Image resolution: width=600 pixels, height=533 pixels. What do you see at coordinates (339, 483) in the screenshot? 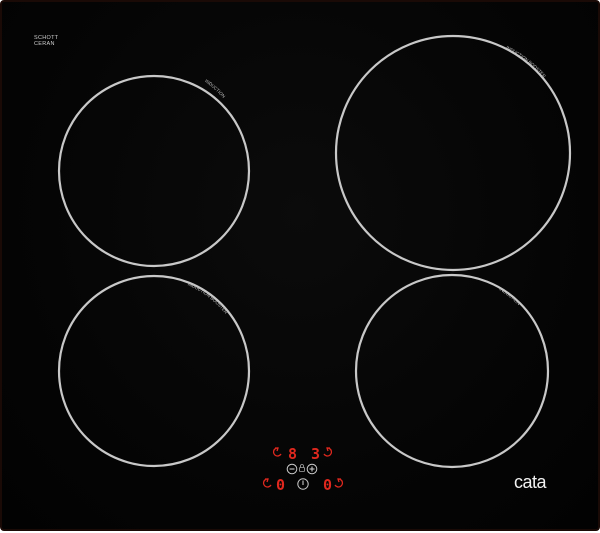
I see `zone-select-front-right` at bounding box center [339, 483].